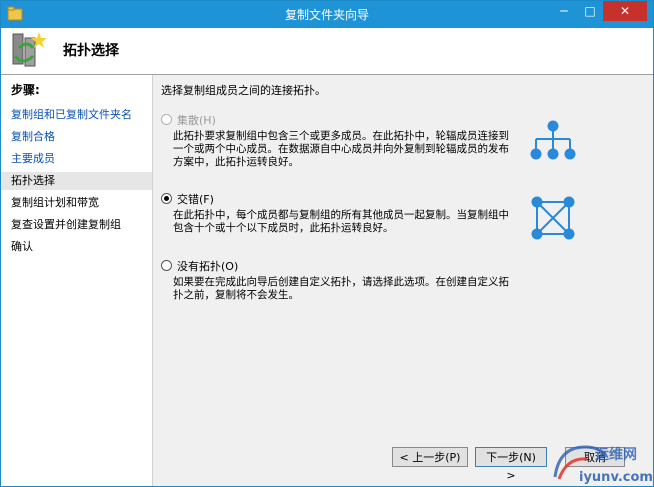 Image resolution: width=654 pixels, height=487 pixels. Describe the element at coordinates (76, 181) in the screenshot. I see `sidebar-item-topology: 拓扑选择` at that location.